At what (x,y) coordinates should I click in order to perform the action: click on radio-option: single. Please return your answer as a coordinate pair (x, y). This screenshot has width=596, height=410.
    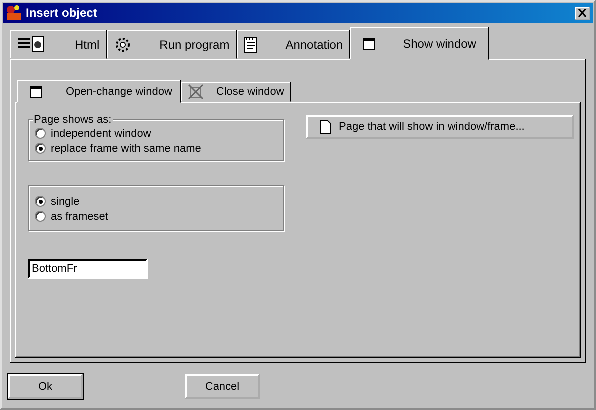
    Looking at the image, I should click on (156, 201).